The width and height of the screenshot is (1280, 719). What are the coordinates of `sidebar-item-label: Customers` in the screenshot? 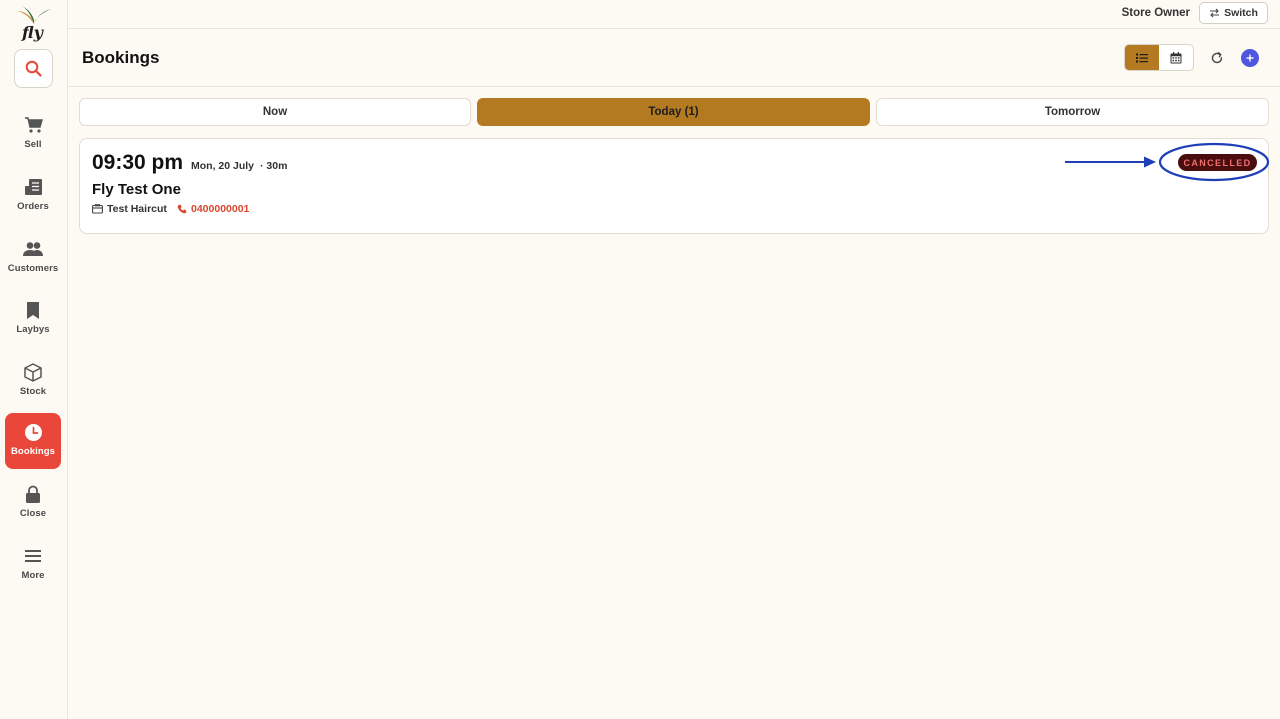 It's located at (33, 268).